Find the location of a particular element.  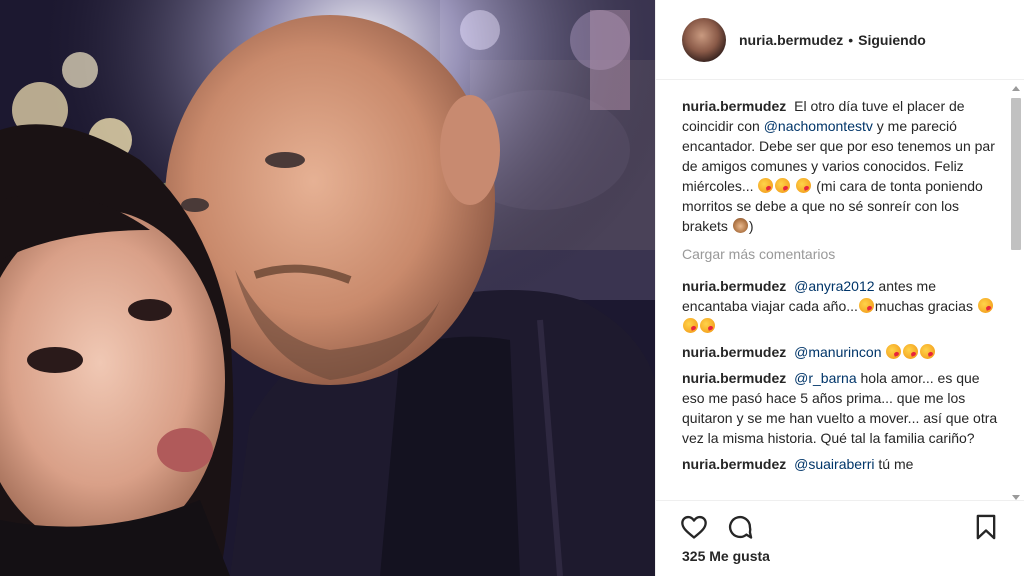

monkey-emoji-icon is located at coordinates (740, 225).